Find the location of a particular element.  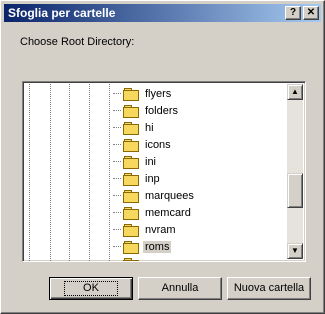

tree-item-label: flyers is located at coordinates (158, 93).